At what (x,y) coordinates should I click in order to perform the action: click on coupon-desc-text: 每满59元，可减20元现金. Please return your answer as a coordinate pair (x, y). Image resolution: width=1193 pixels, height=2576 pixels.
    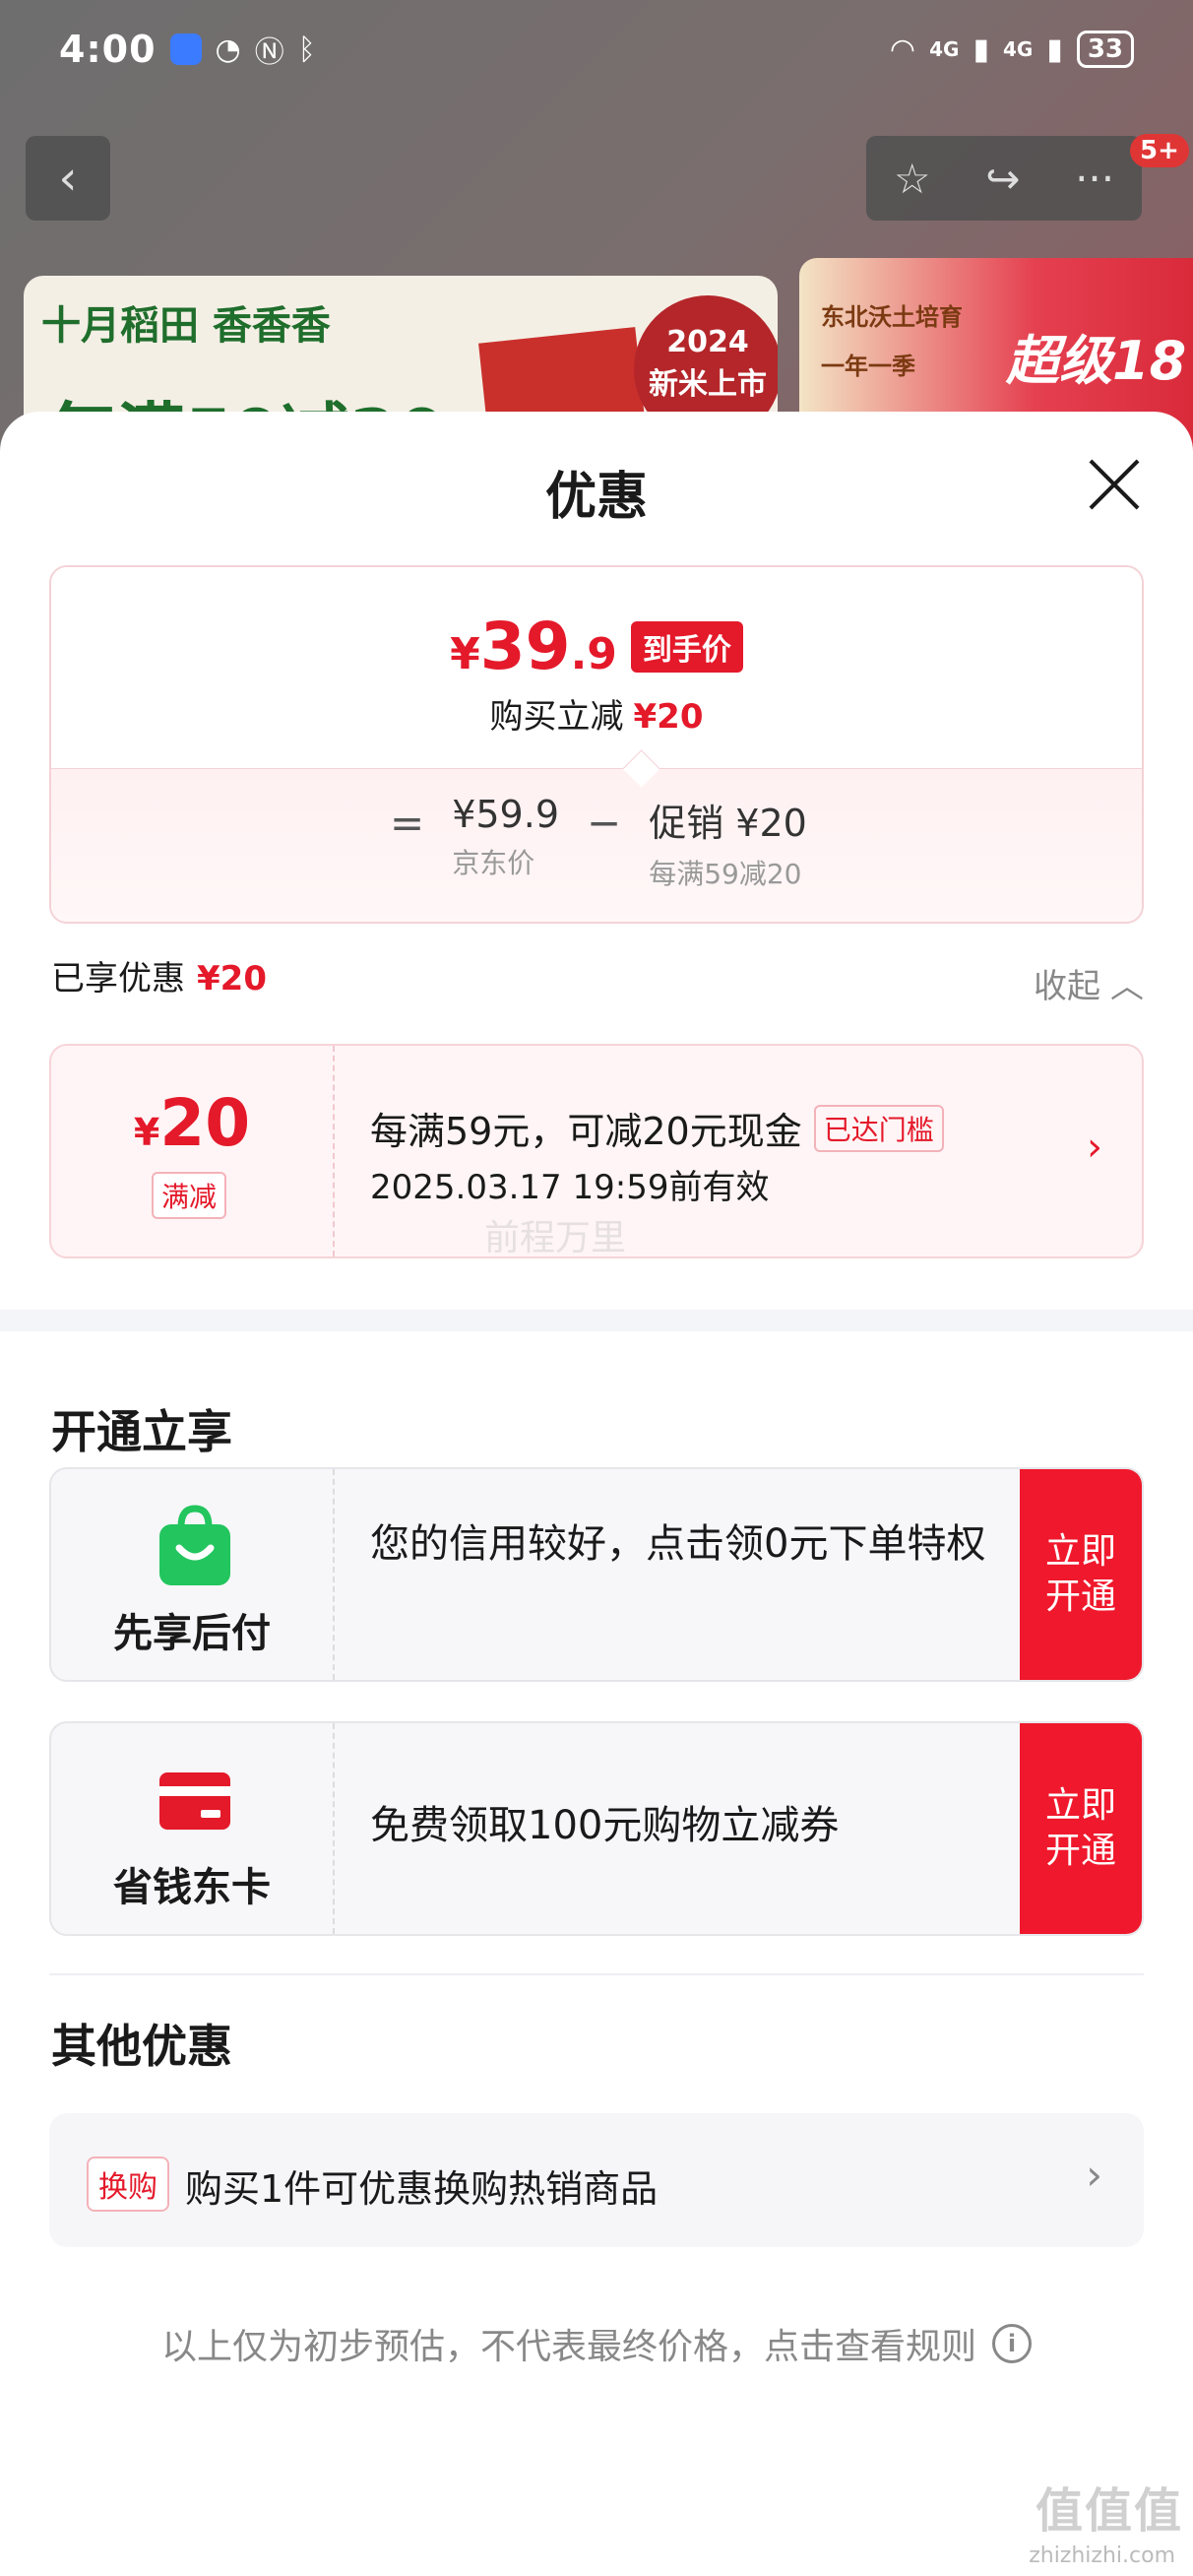
    Looking at the image, I should click on (586, 1131).